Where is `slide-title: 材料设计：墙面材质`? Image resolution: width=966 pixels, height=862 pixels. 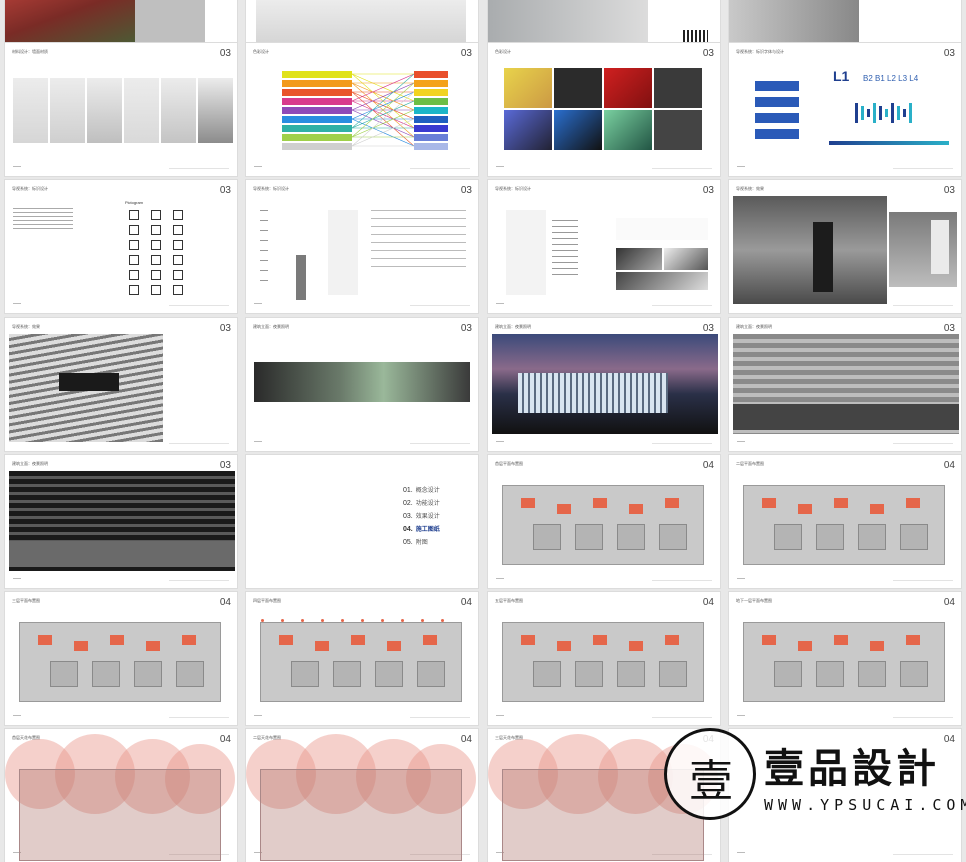 slide-title: 材料设计：墙面材质 is located at coordinates (30, 51).